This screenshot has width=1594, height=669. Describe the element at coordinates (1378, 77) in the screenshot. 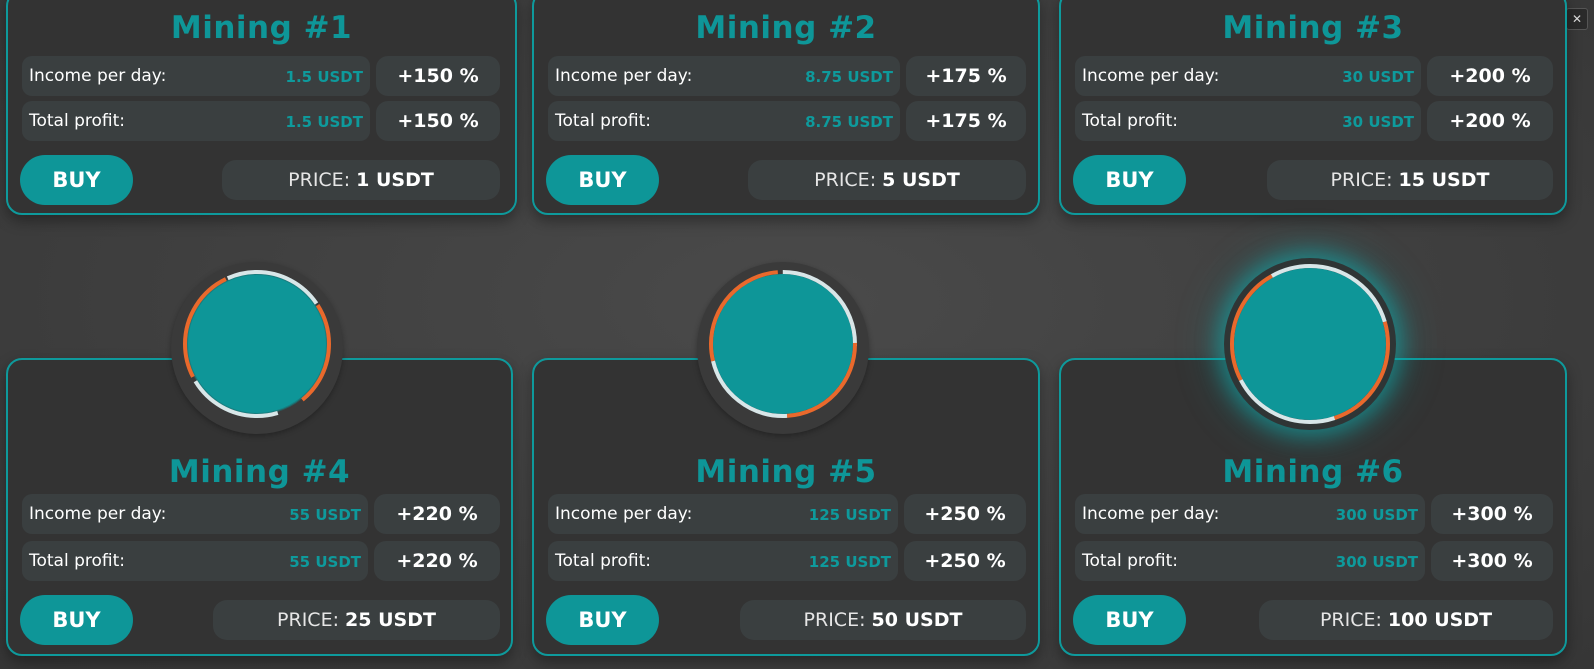

I see `income-value: 30 USDT` at that location.